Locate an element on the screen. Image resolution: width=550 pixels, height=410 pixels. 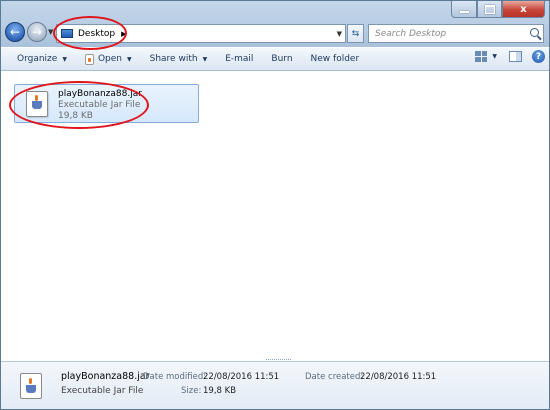
search-box is located at coordinates (456, 33).